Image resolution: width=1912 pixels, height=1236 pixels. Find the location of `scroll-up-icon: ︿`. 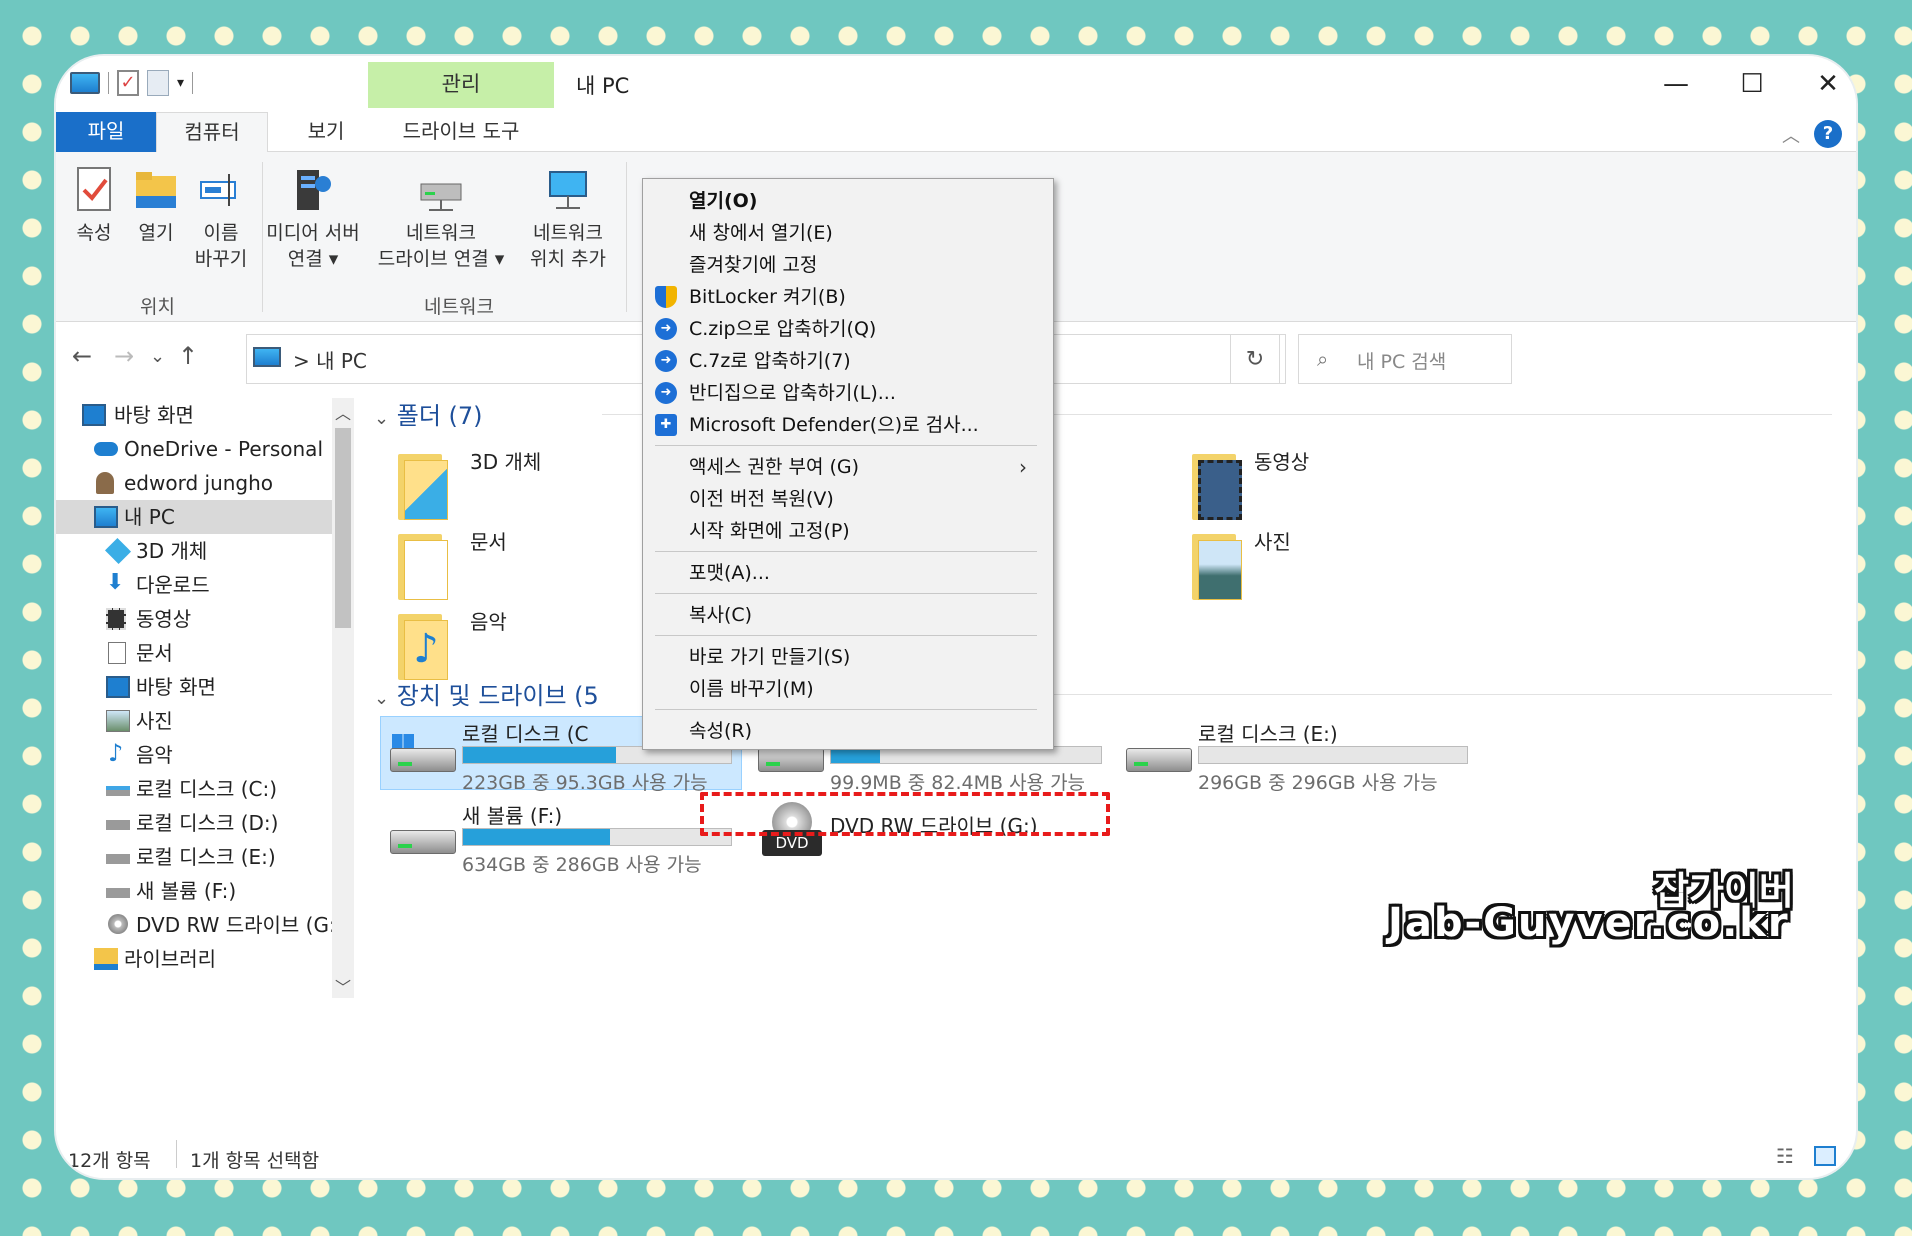

scroll-up-icon: ︿ is located at coordinates (343, 412).